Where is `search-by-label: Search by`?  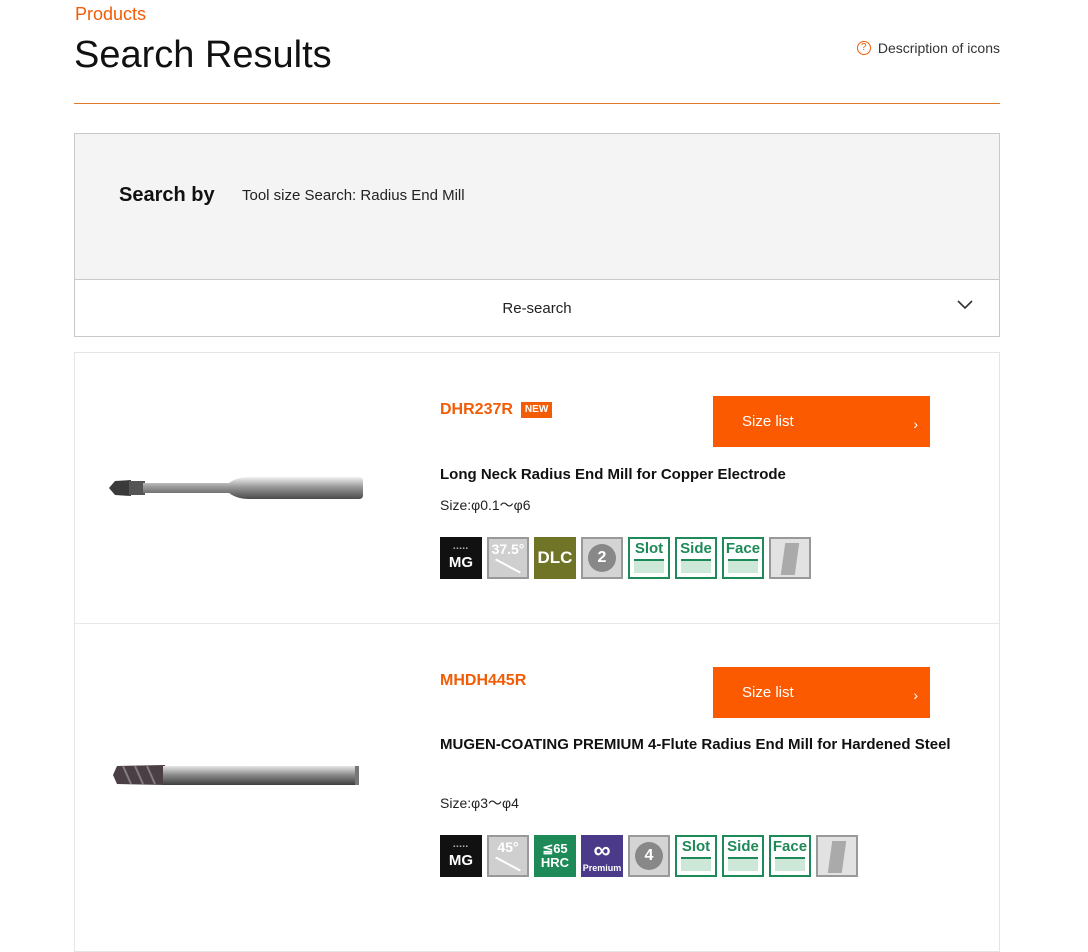
search-by-label: Search by is located at coordinates (167, 195).